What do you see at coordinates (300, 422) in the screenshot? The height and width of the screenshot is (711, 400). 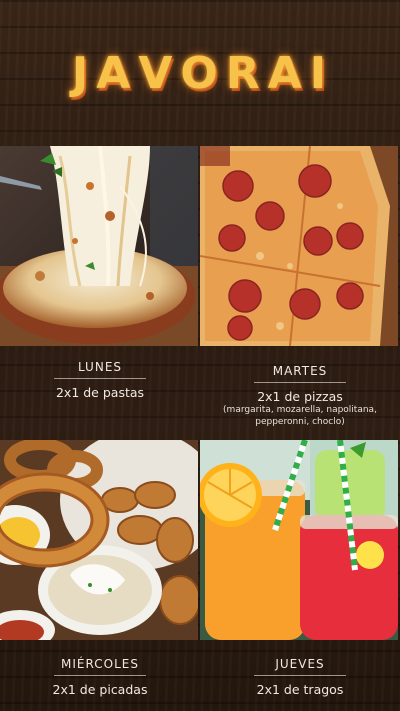 I see `offer-detail: pepperonni, choclo)` at bounding box center [300, 422].